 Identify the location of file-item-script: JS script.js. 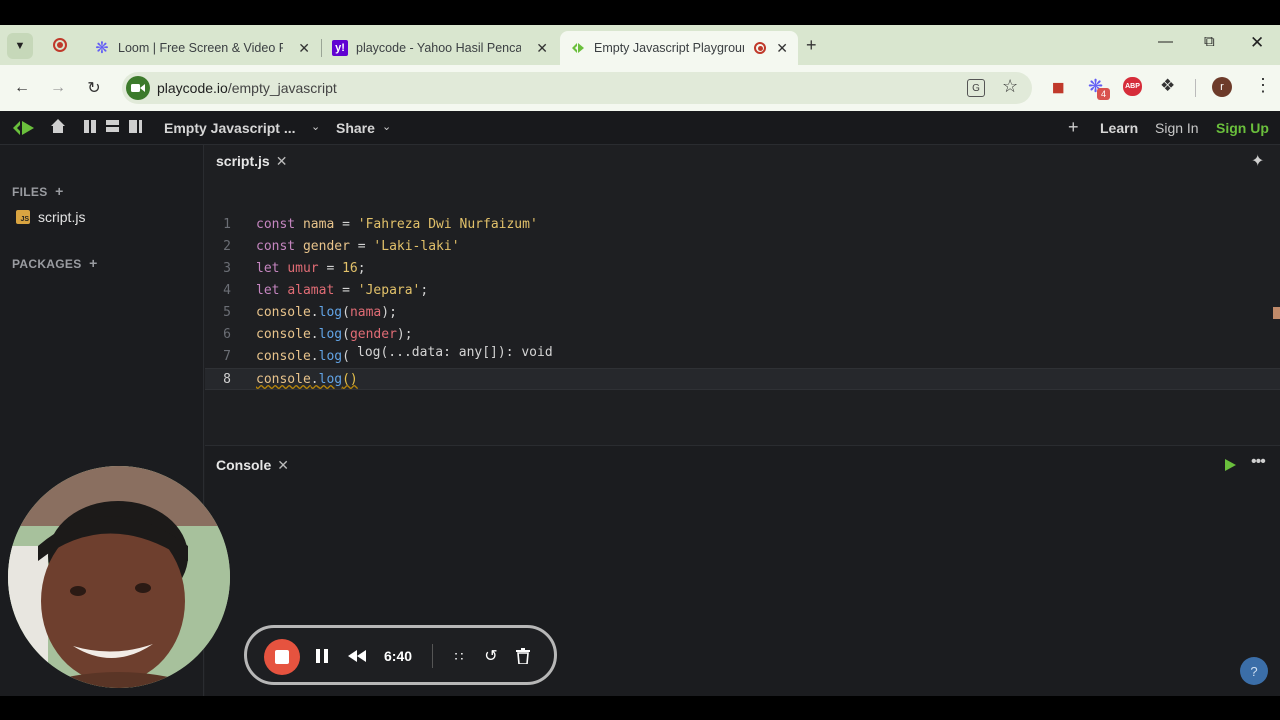
(50, 217).